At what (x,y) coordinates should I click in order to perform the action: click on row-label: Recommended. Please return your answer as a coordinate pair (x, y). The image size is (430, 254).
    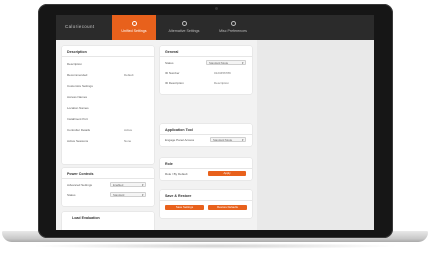
    Looking at the image, I should click on (77, 75).